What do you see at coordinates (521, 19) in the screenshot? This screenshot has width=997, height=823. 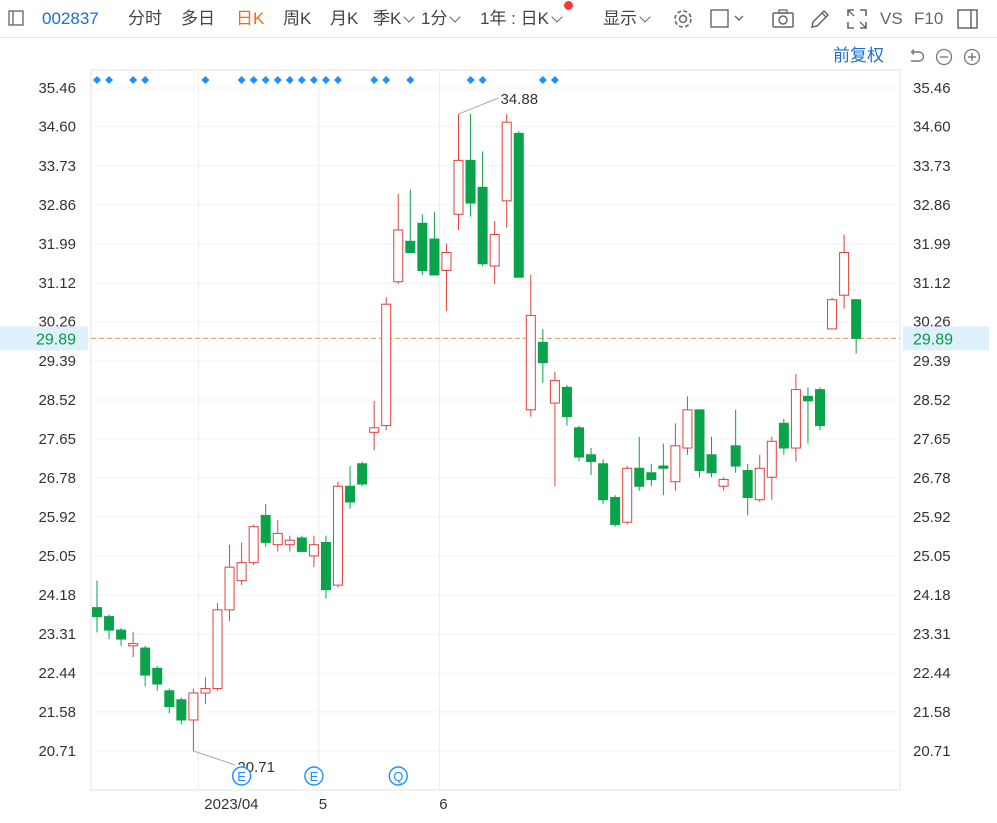 I see `range-select: 1年 : 日K` at bounding box center [521, 19].